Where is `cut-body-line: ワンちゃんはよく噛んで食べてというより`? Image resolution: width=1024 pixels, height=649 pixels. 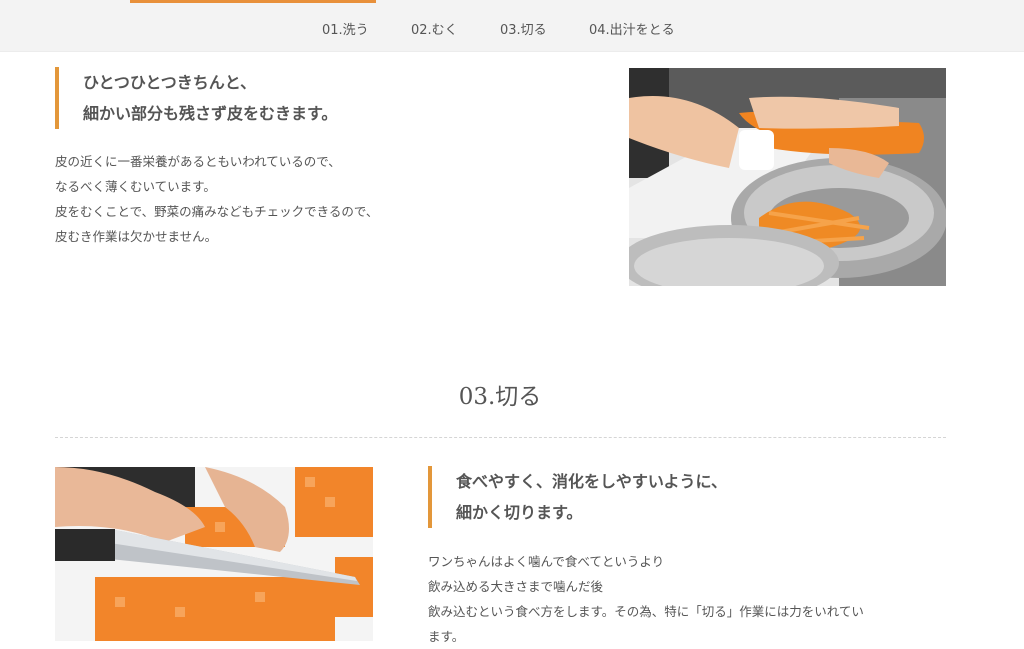
cut-body-line: ワンちゃんはよく噛んで食べてというより is located at coordinates (546, 561).